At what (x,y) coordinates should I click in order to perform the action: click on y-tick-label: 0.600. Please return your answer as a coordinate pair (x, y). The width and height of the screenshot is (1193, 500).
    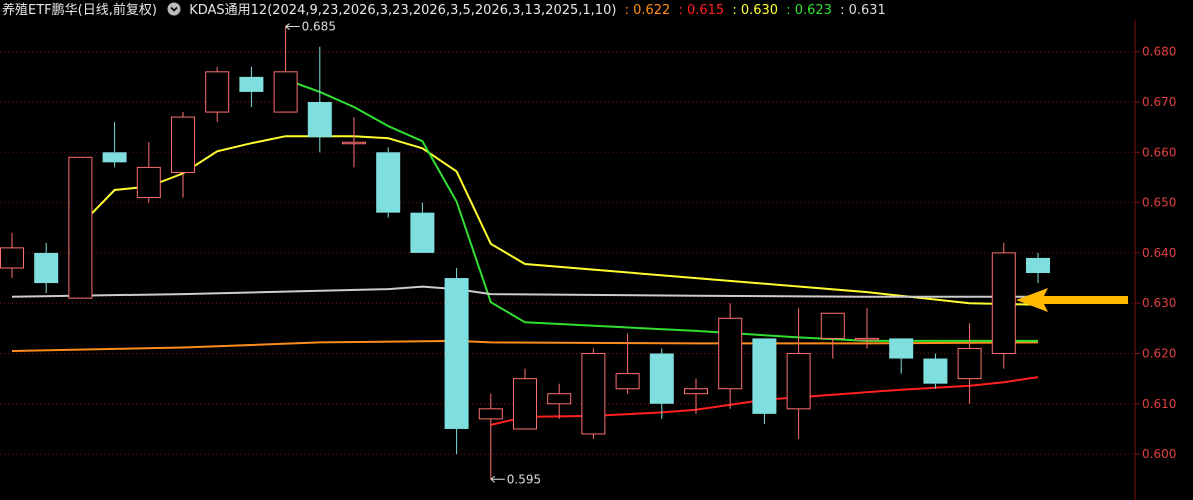
    Looking at the image, I should click on (1159, 454).